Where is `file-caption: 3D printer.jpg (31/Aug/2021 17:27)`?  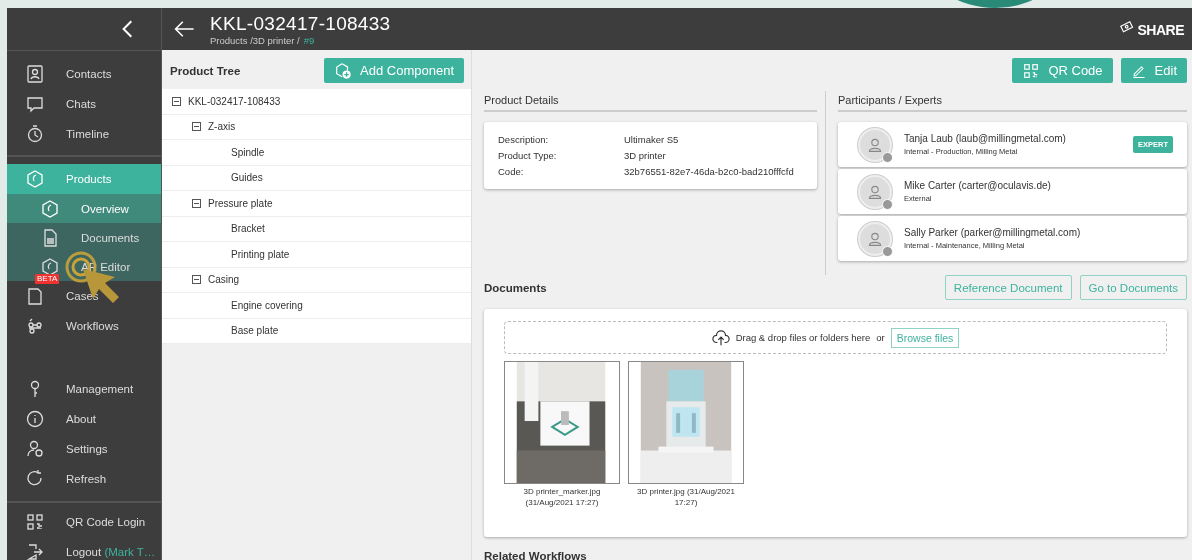 file-caption: 3D printer.jpg (31/Aug/2021 17:27) is located at coordinates (686, 497).